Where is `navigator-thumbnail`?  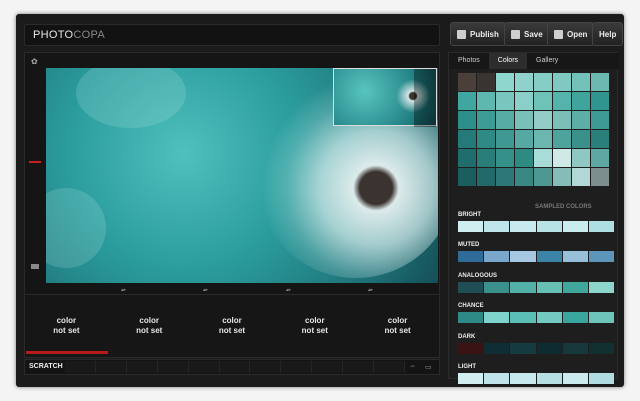 navigator-thumbnail is located at coordinates (385, 97).